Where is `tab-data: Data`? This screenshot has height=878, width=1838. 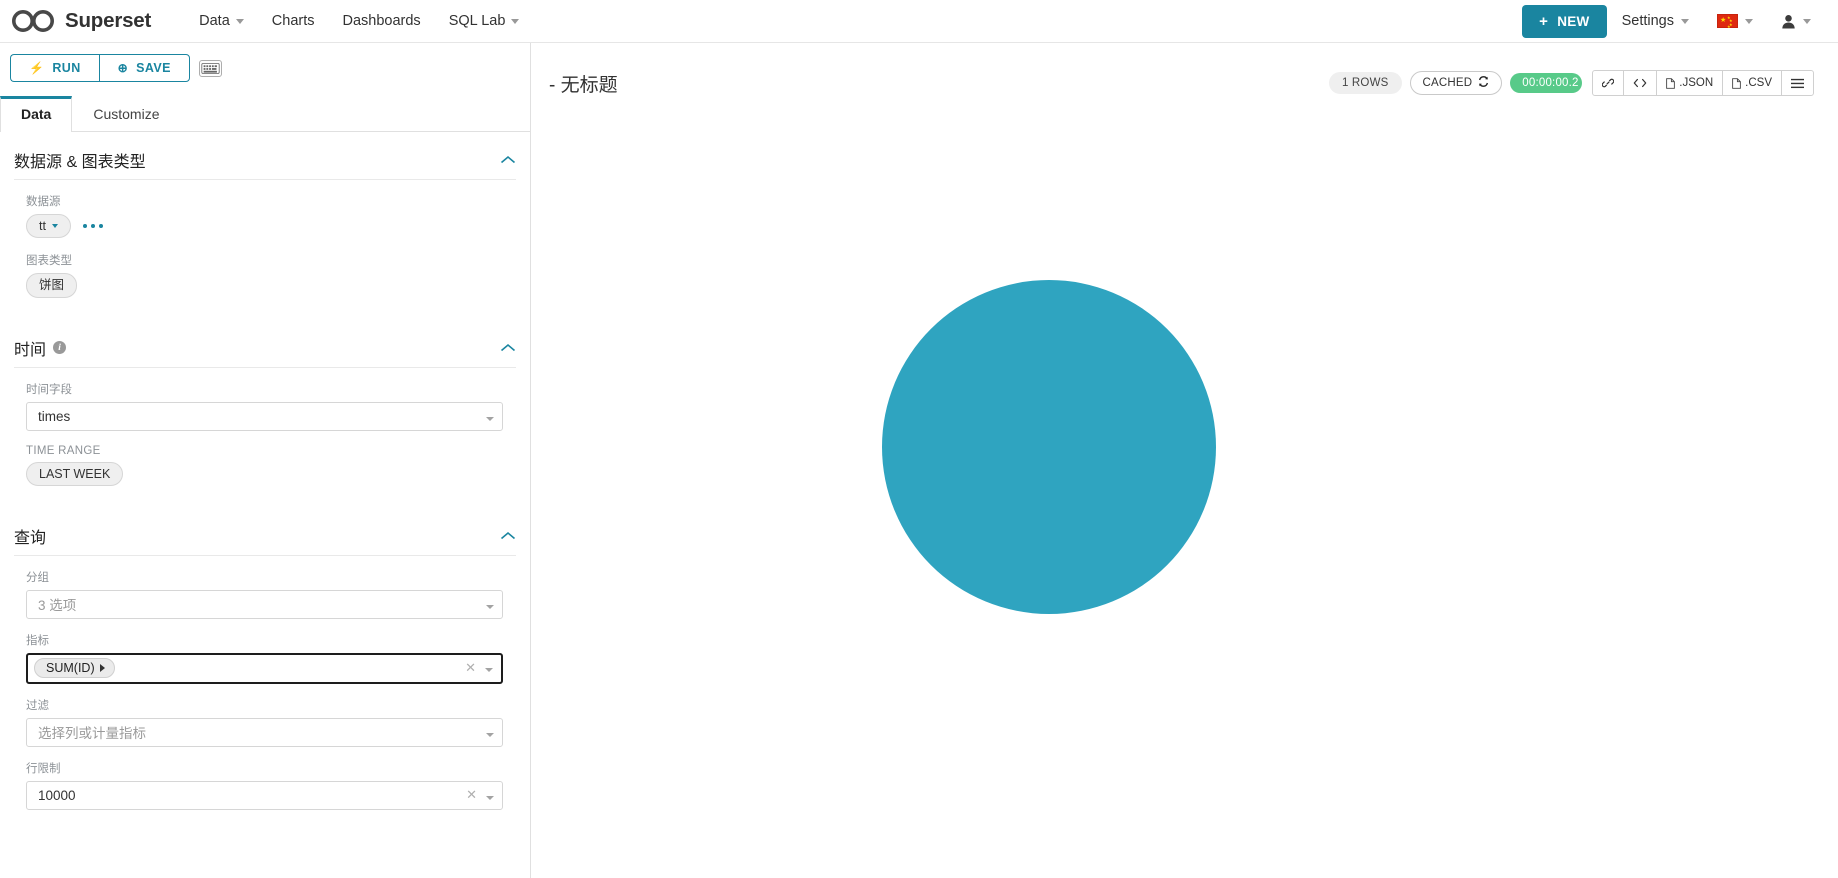
tab-data: Data is located at coordinates (36, 114).